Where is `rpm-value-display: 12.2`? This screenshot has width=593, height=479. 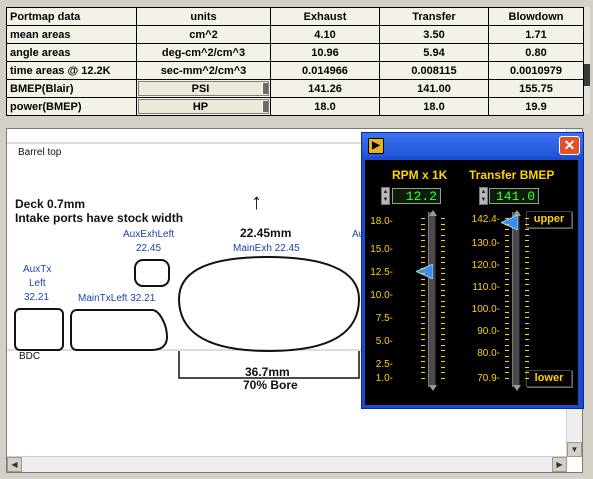
rpm-value-display: 12.2 is located at coordinates (416, 196).